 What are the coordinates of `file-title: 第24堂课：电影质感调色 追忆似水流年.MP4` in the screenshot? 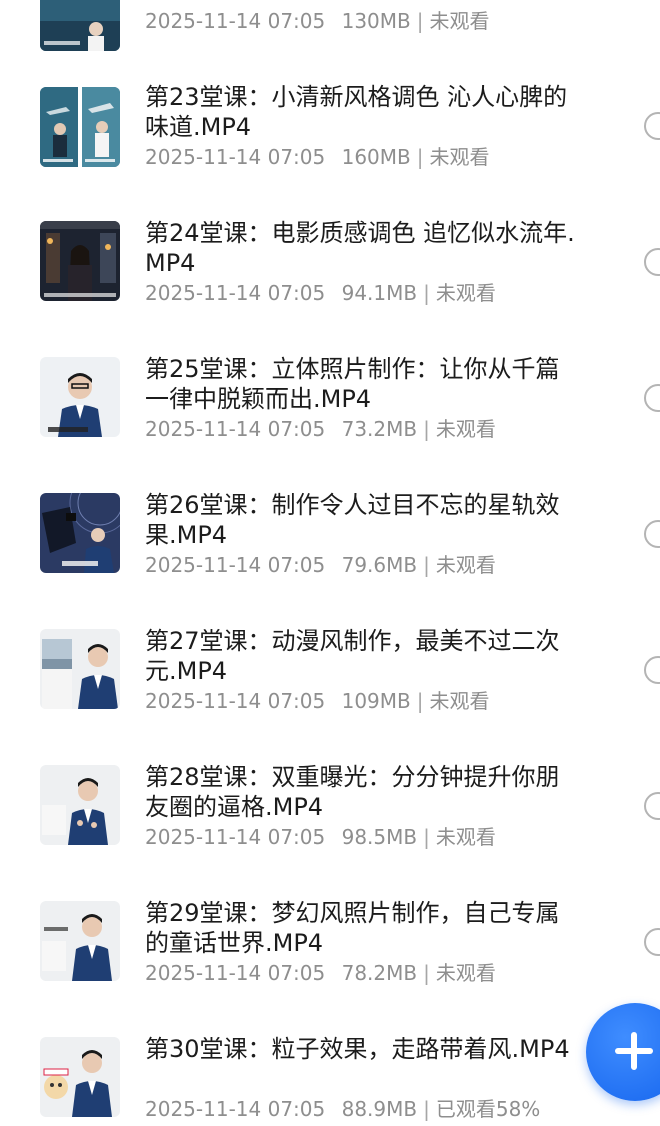 It's located at (360, 248).